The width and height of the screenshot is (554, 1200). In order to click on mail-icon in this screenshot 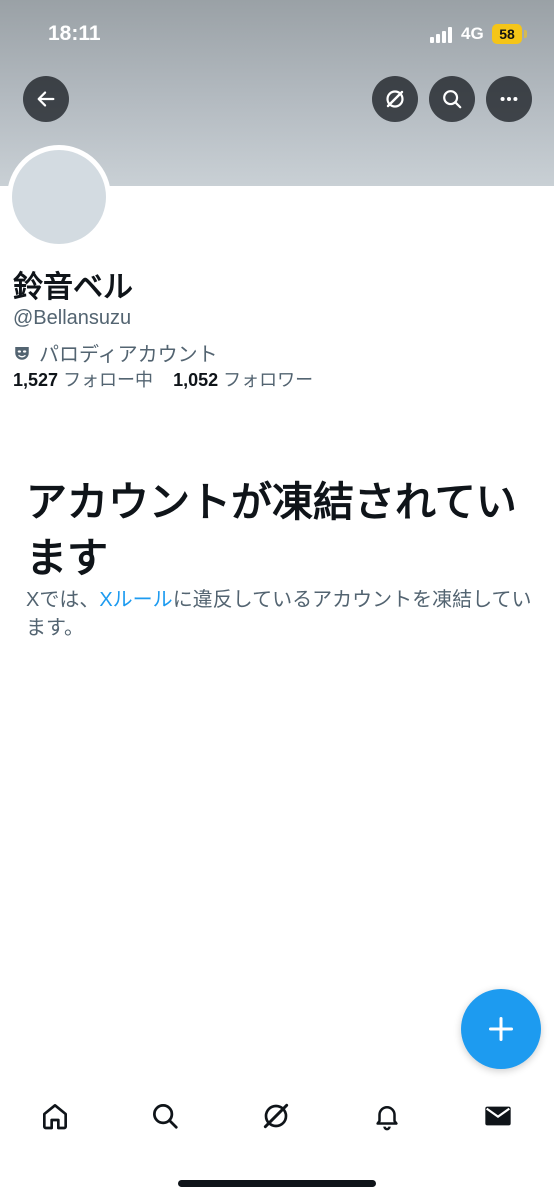, I will do `click(498, 1116)`.